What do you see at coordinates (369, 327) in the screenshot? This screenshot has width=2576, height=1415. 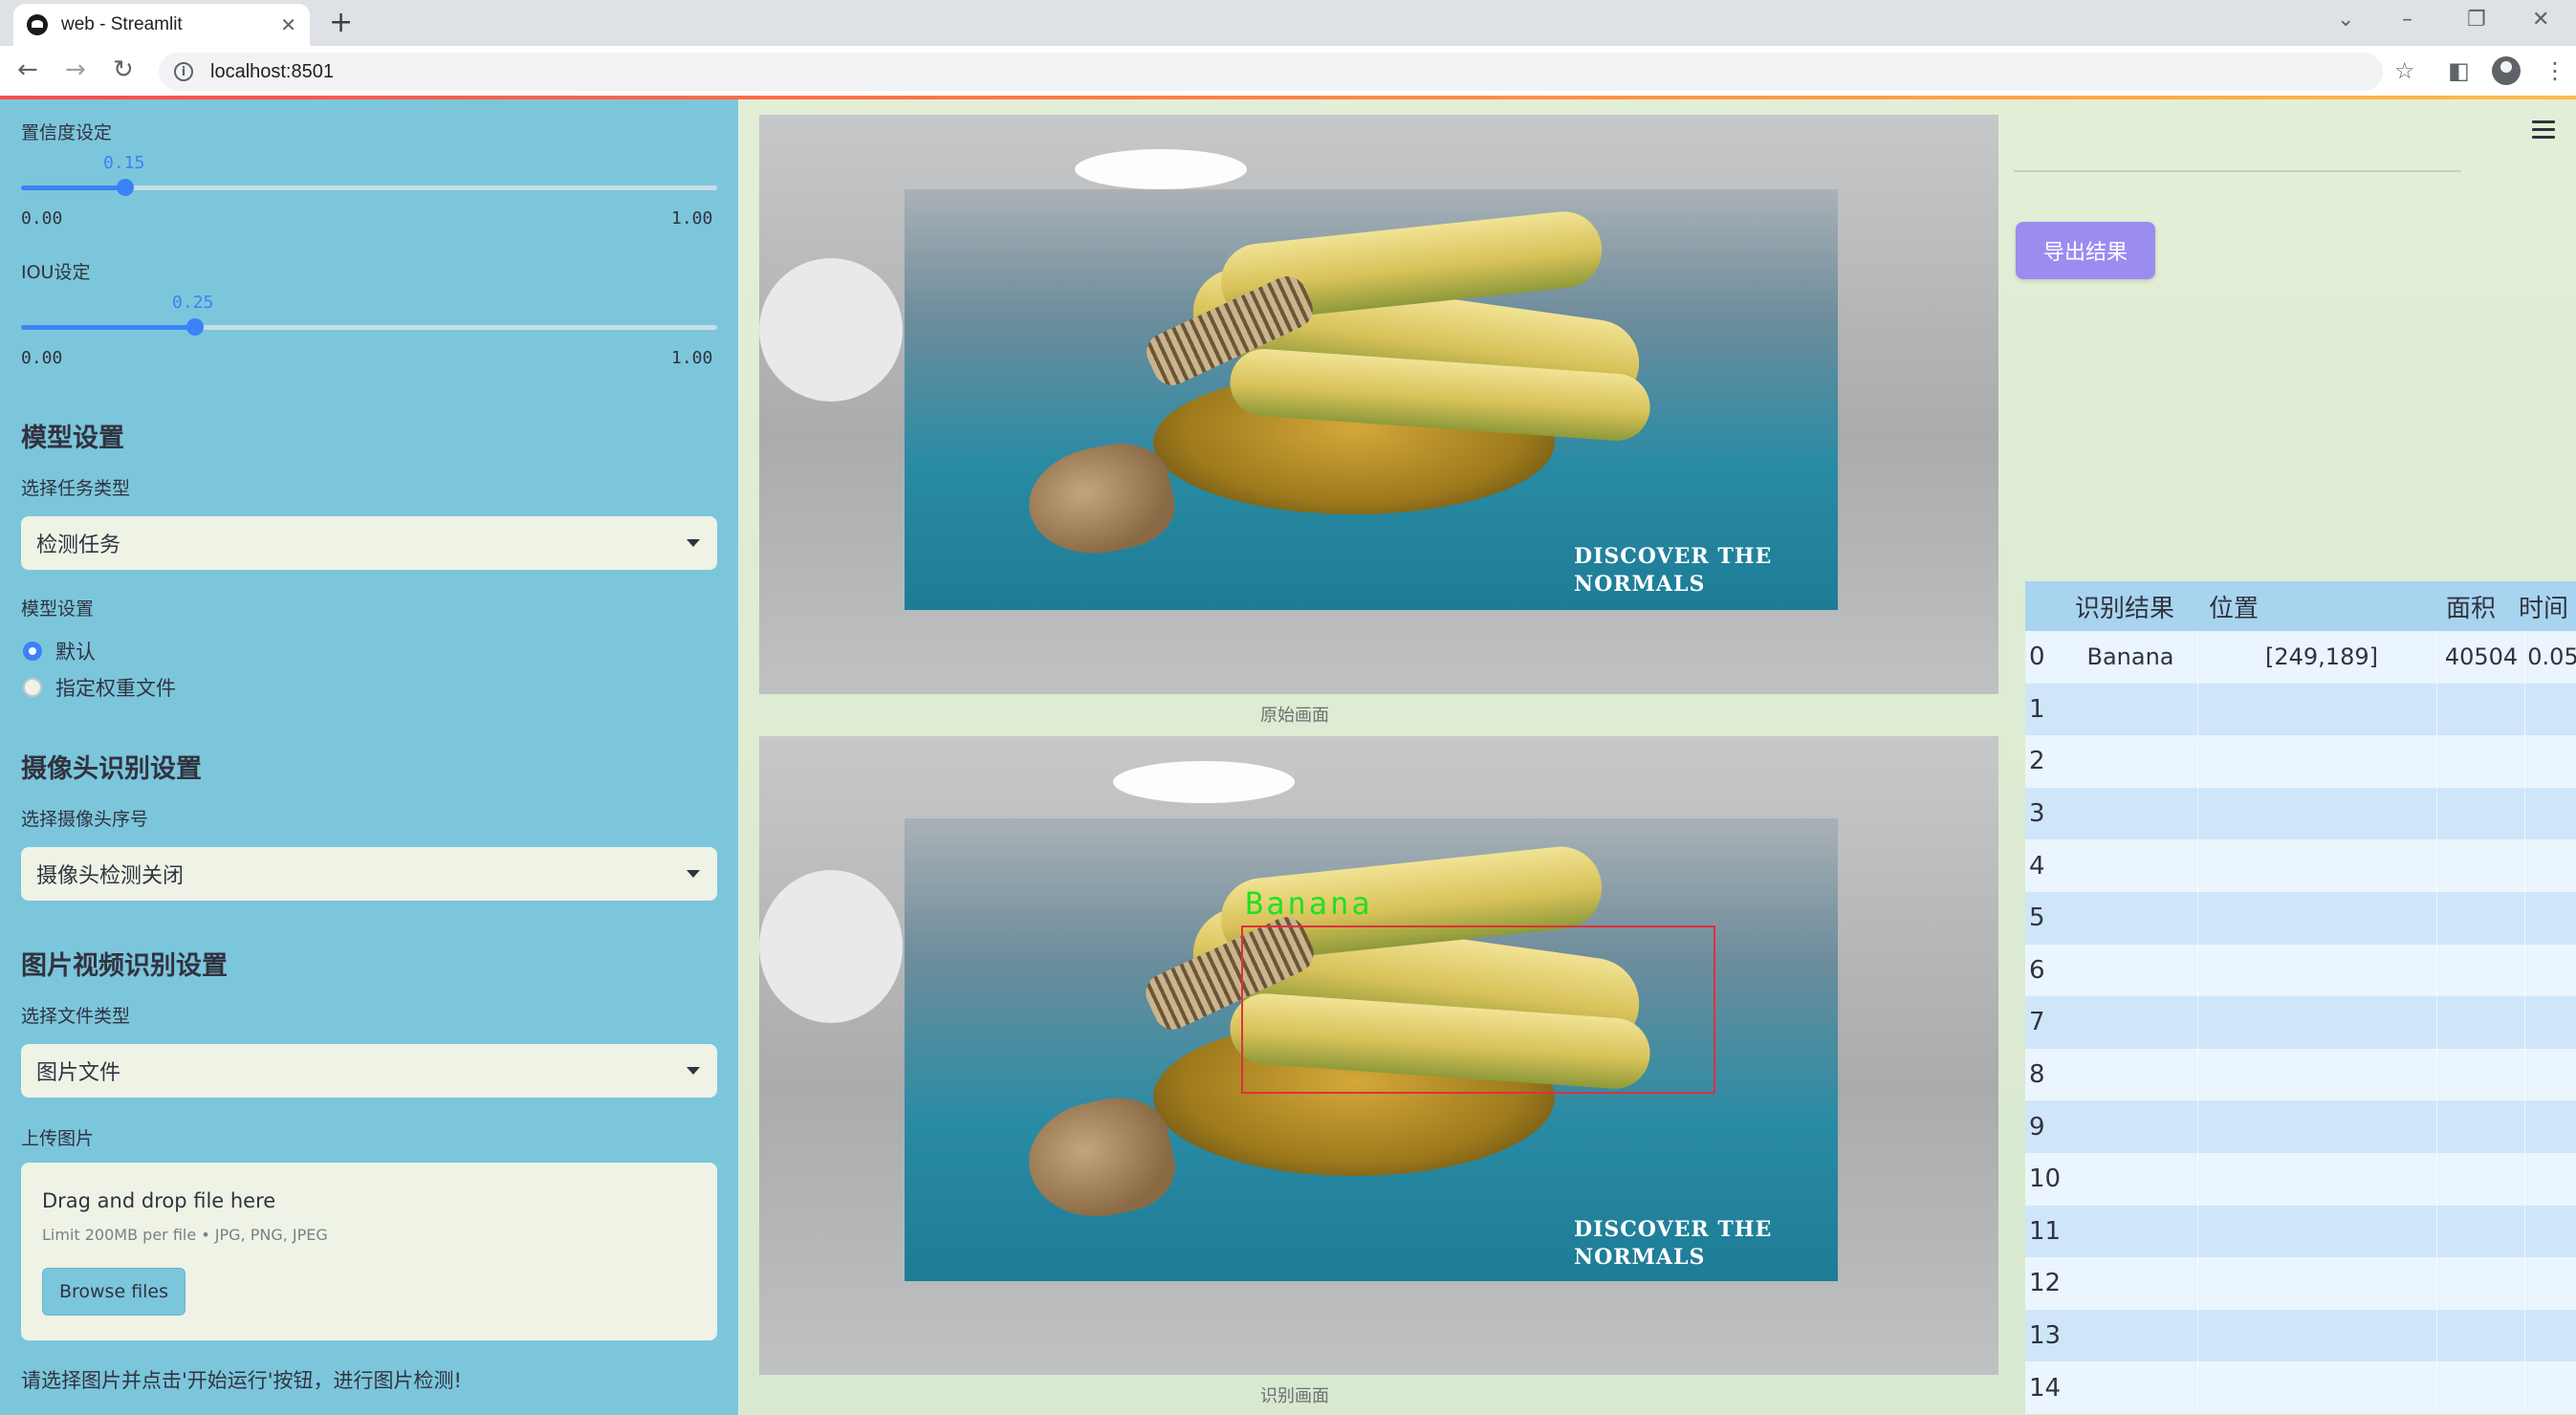 I see `iou-slider` at bounding box center [369, 327].